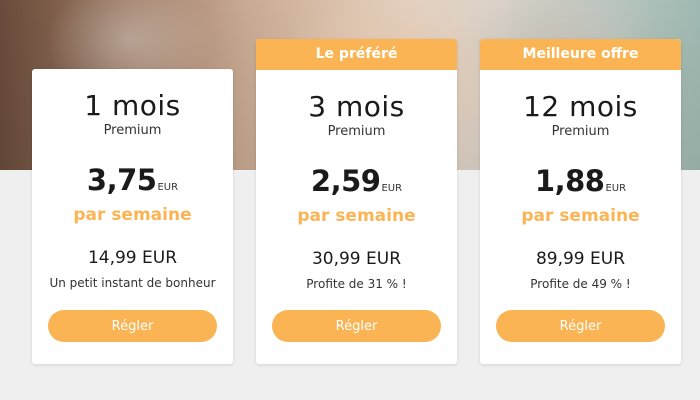 The width and height of the screenshot is (700, 400). What do you see at coordinates (580, 106) in the screenshot?
I see `plan-duration: 12 mois` at bounding box center [580, 106].